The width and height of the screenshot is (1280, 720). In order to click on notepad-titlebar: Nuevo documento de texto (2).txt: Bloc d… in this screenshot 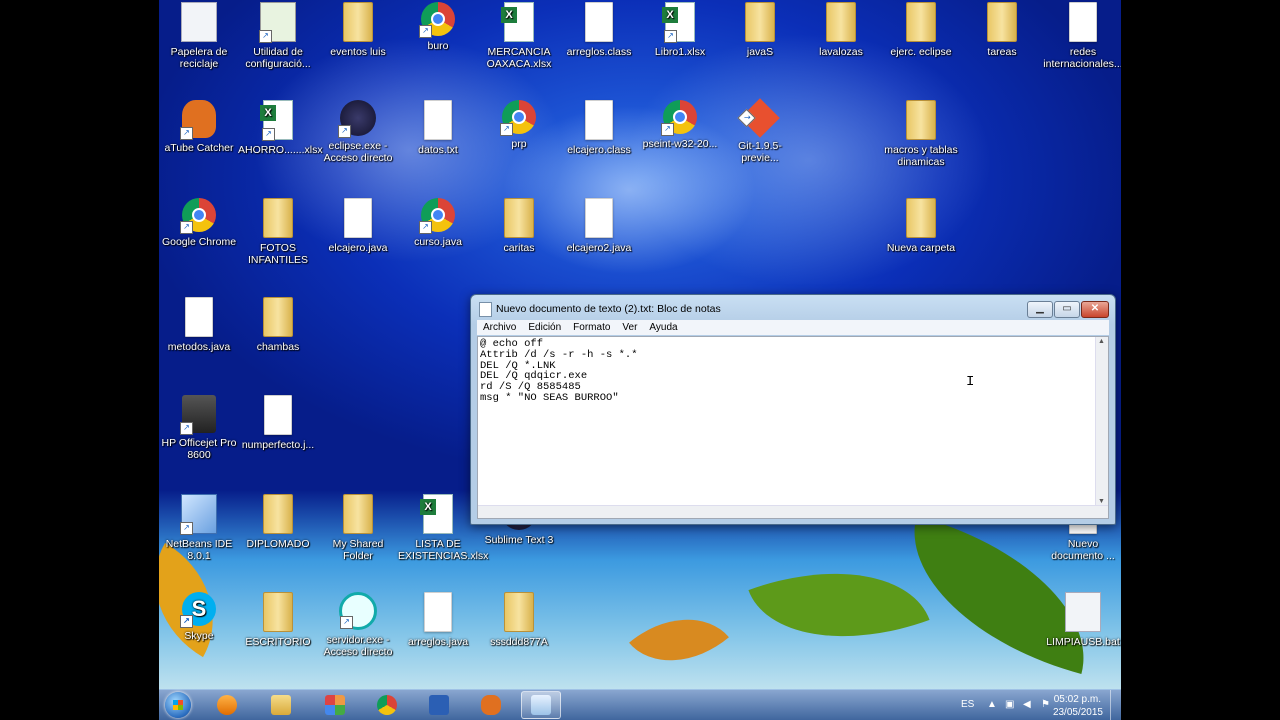, I will do `click(793, 308)`.